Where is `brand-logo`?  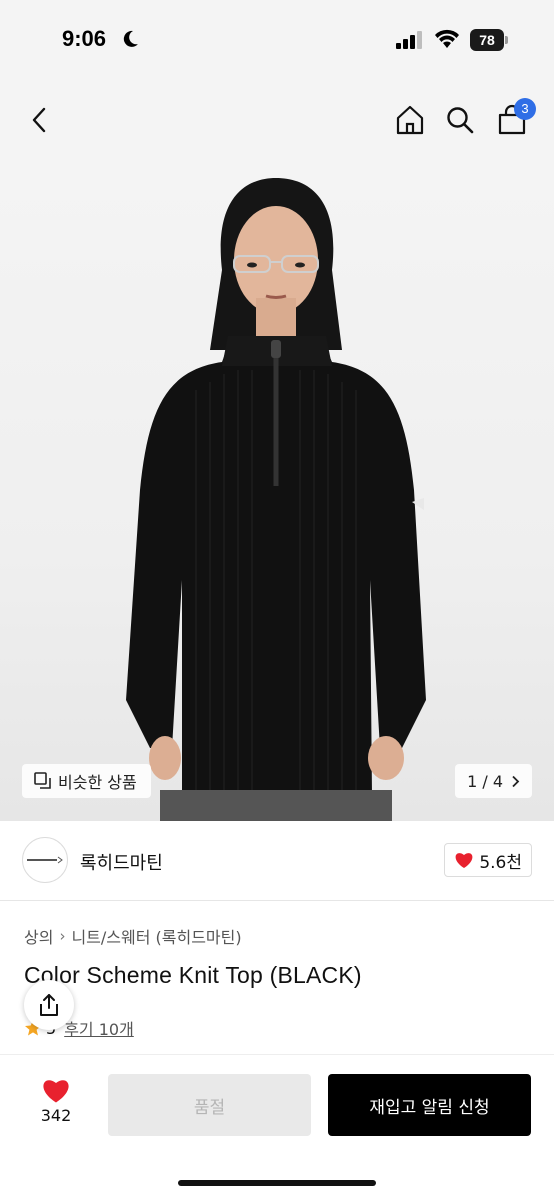
brand-logo is located at coordinates (45, 860).